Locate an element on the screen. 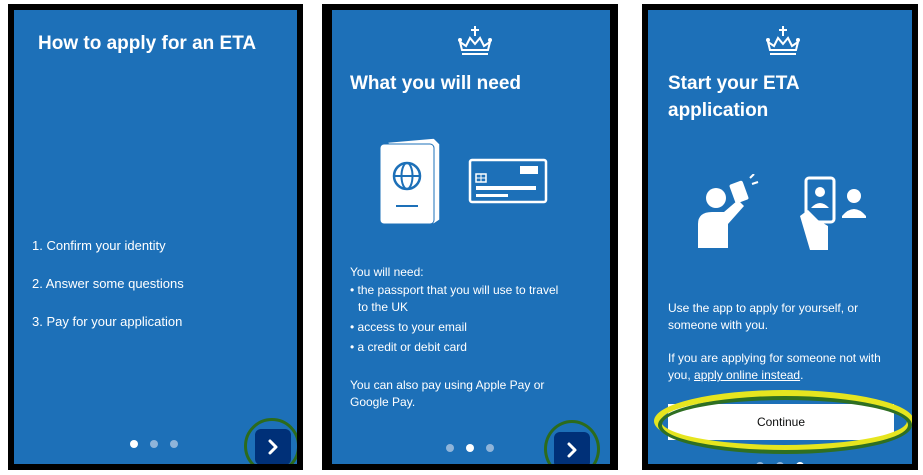 The width and height of the screenshot is (923, 475). phone-id-icon is located at coordinates (833, 213).